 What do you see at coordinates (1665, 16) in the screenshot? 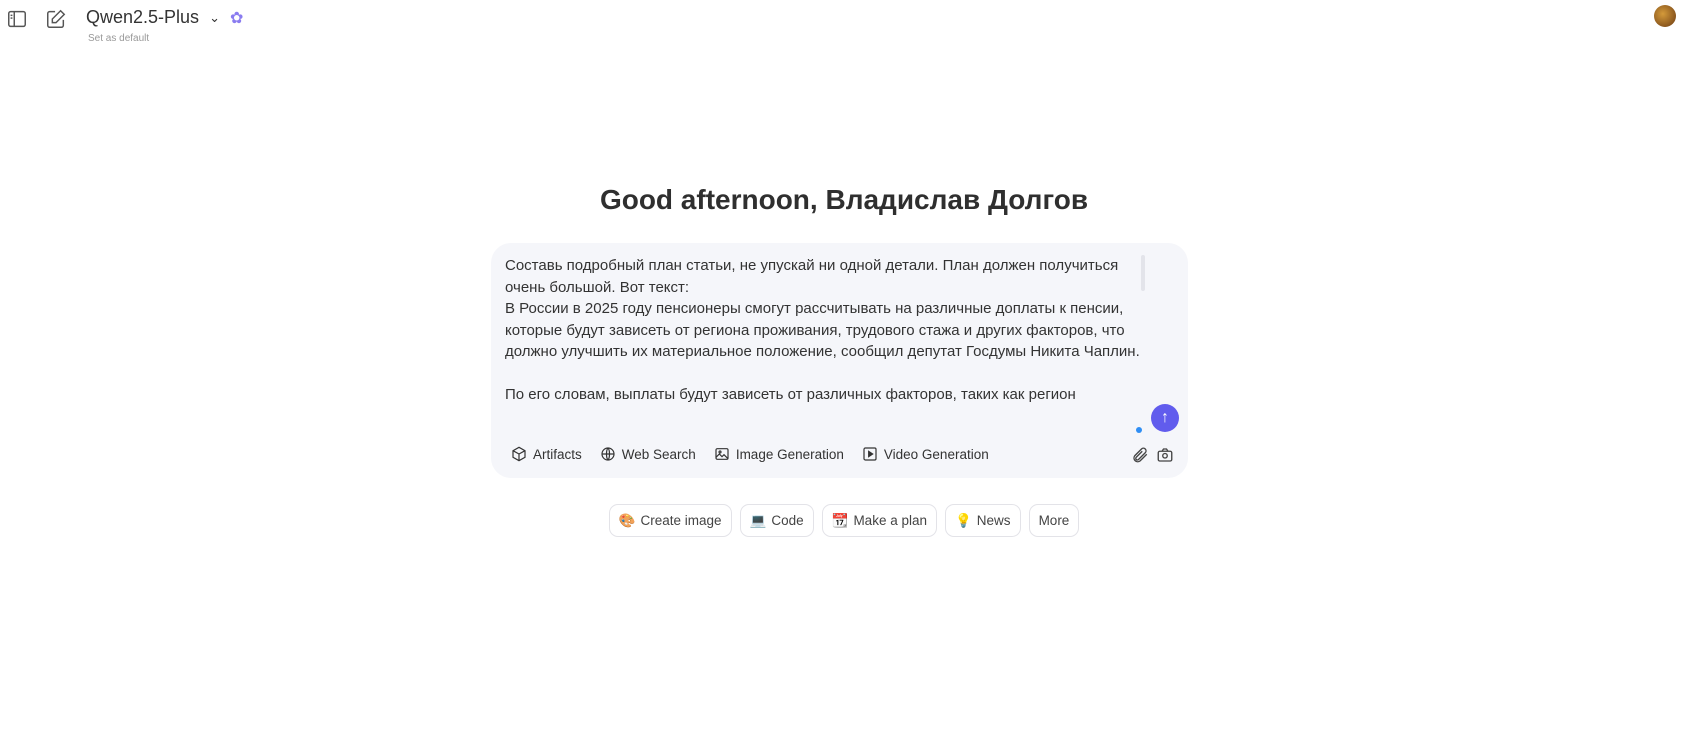
I see `avatar` at bounding box center [1665, 16].